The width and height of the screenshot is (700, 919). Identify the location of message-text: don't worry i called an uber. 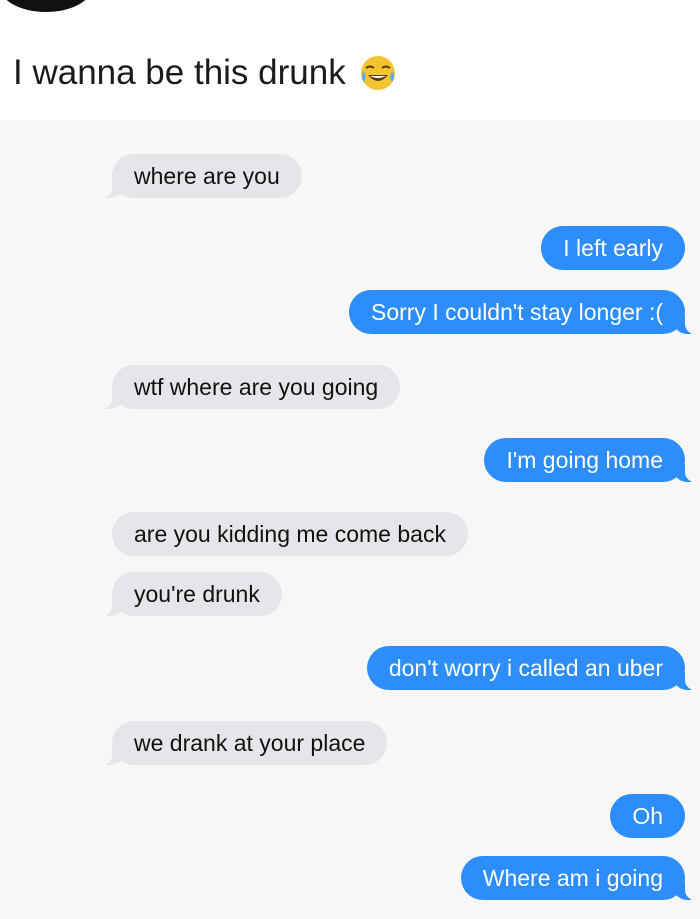
(525, 668).